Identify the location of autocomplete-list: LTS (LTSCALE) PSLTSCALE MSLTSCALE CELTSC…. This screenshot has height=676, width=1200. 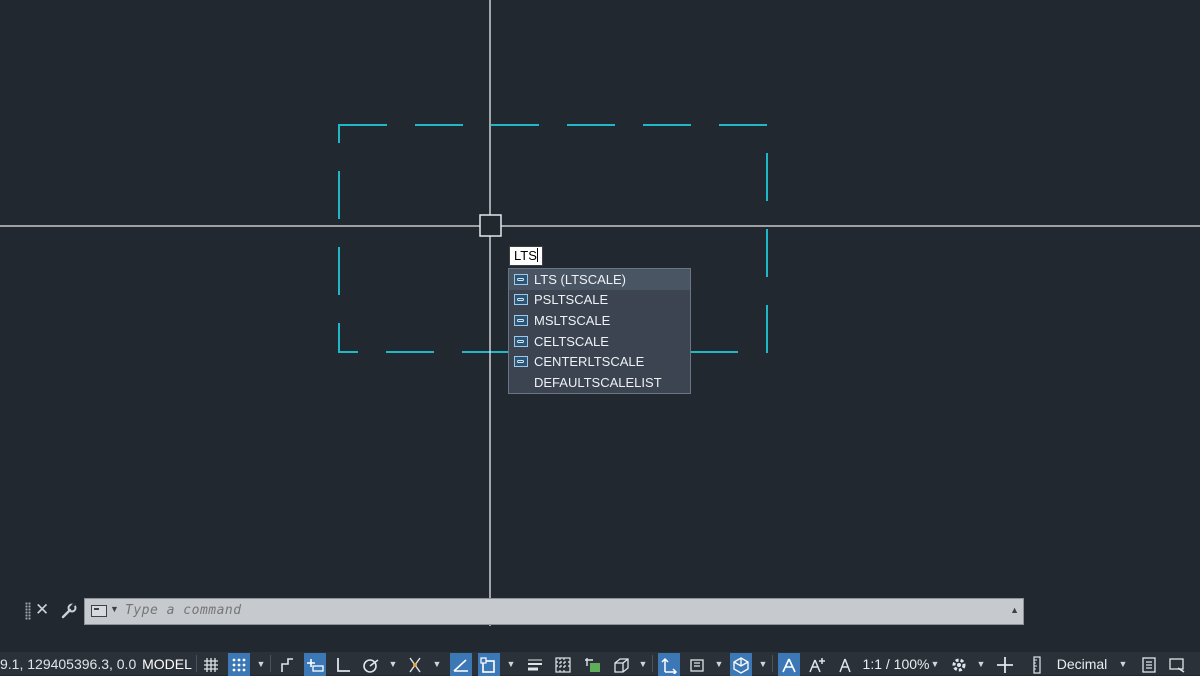
(599, 331).